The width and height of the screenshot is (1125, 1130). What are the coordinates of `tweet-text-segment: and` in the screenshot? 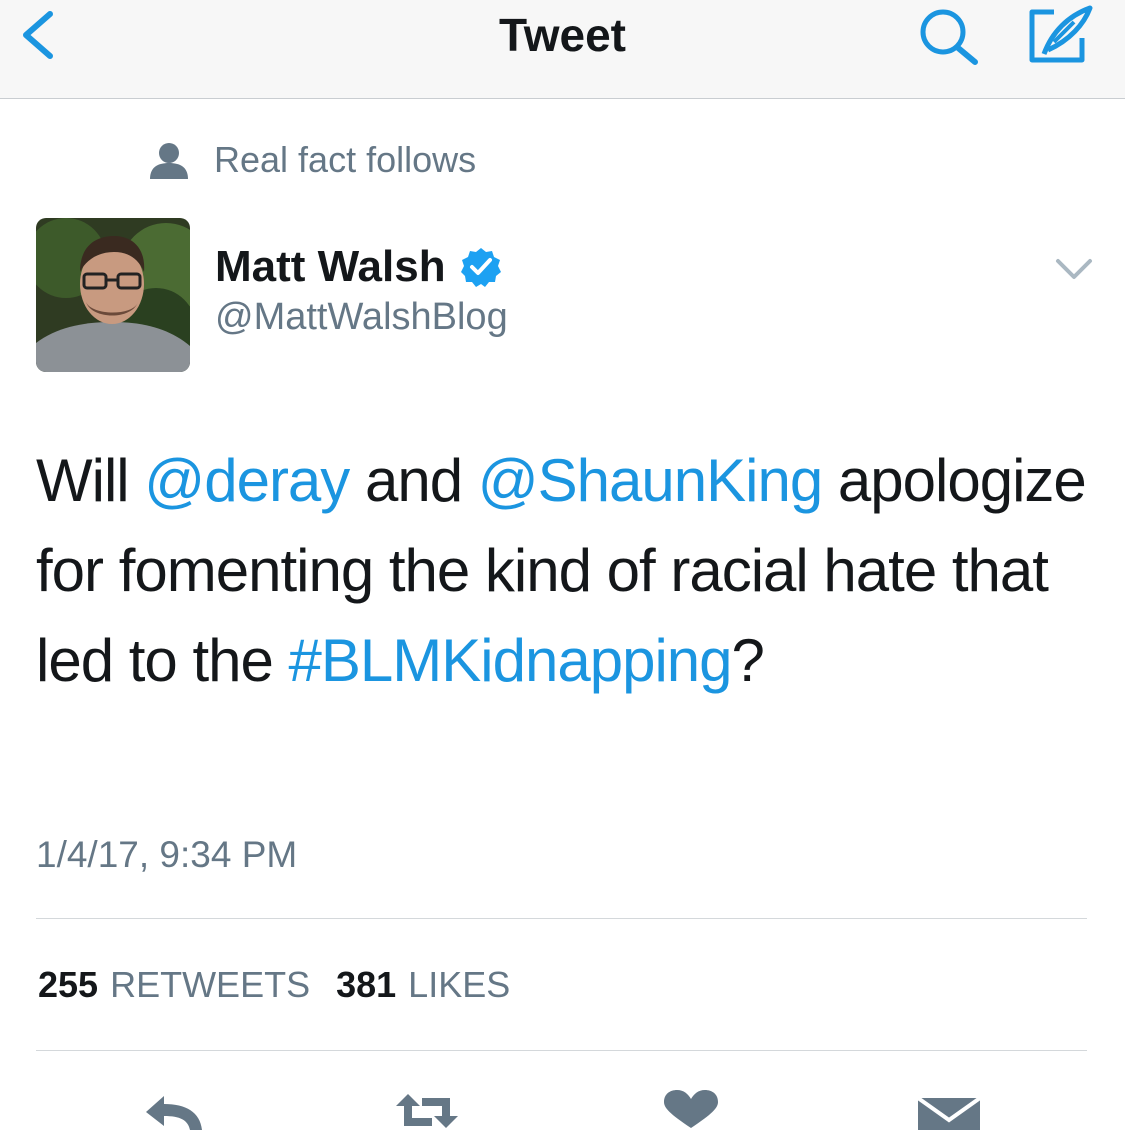 It's located at (413, 480).